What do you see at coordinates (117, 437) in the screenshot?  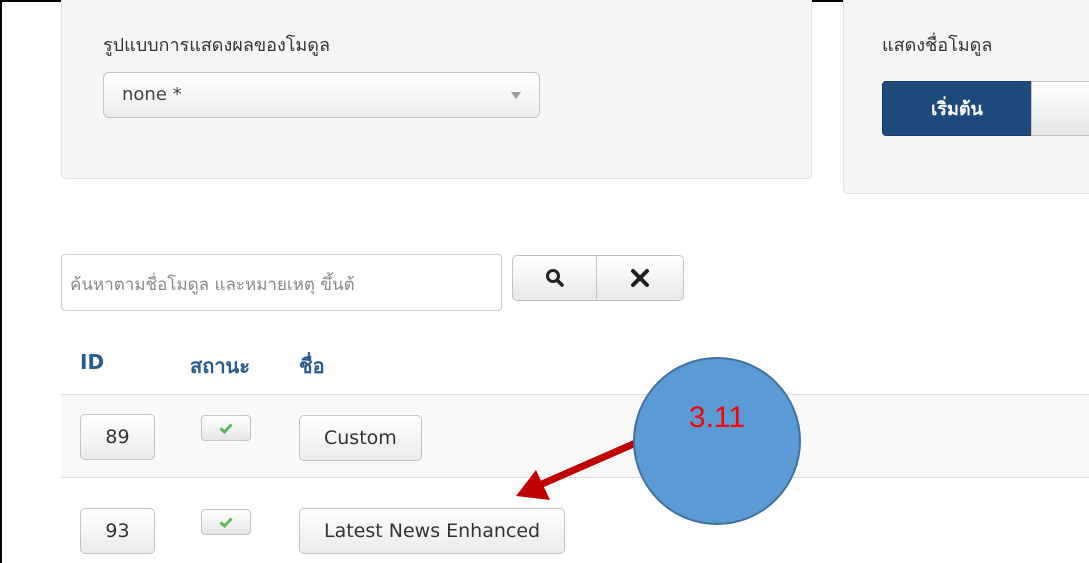 I see `row-id-button: 89` at bounding box center [117, 437].